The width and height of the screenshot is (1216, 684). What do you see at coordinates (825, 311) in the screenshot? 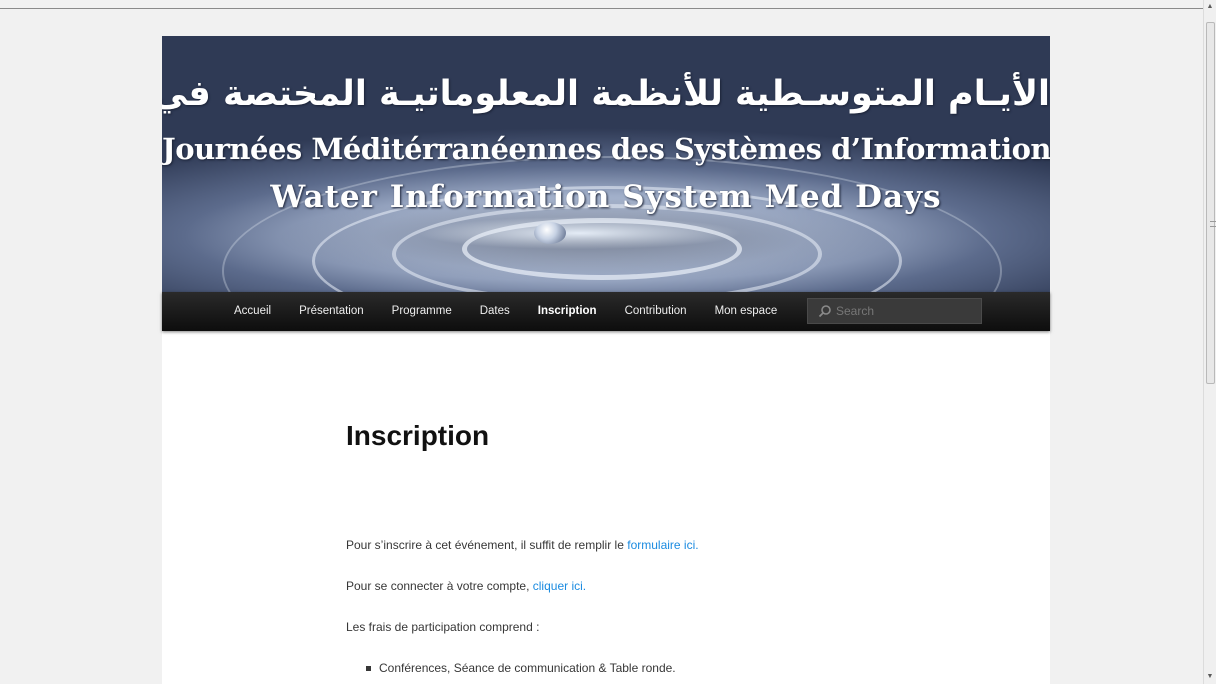
I see `search-icon` at bounding box center [825, 311].